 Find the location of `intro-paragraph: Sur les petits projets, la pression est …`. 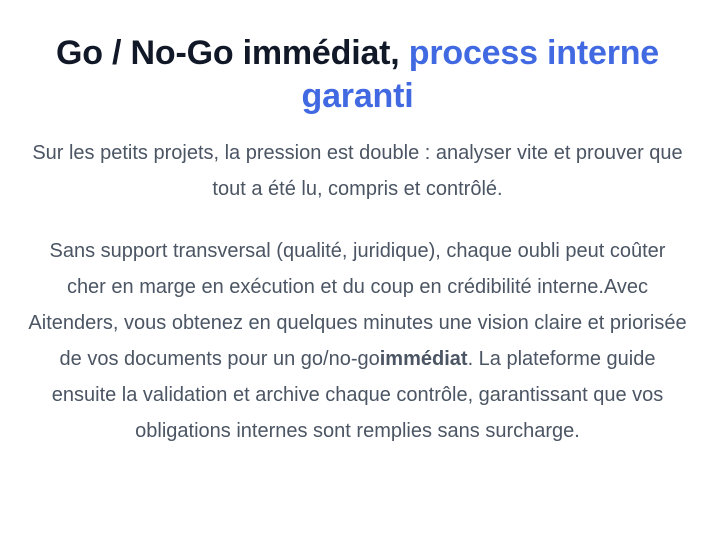

intro-paragraph: Sur les petits projets, la pression est … is located at coordinates (357, 171).